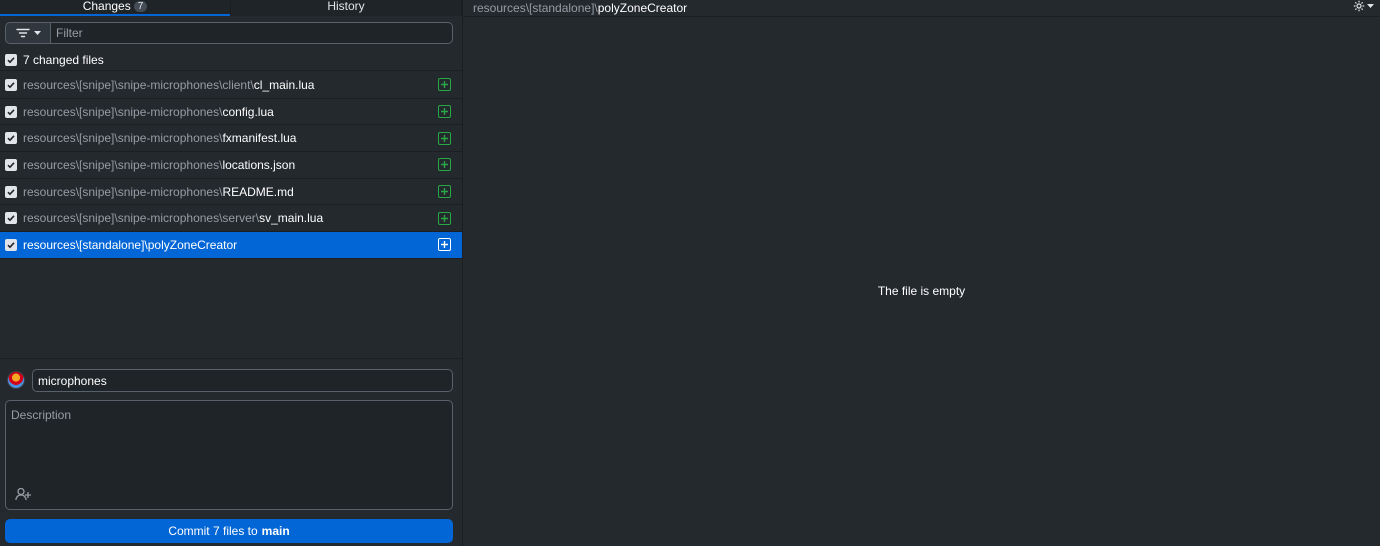 This screenshot has width=1380, height=546. Describe the element at coordinates (192, 244) in the screenshot. I see `file-name: polyZoneCreator` at that location.